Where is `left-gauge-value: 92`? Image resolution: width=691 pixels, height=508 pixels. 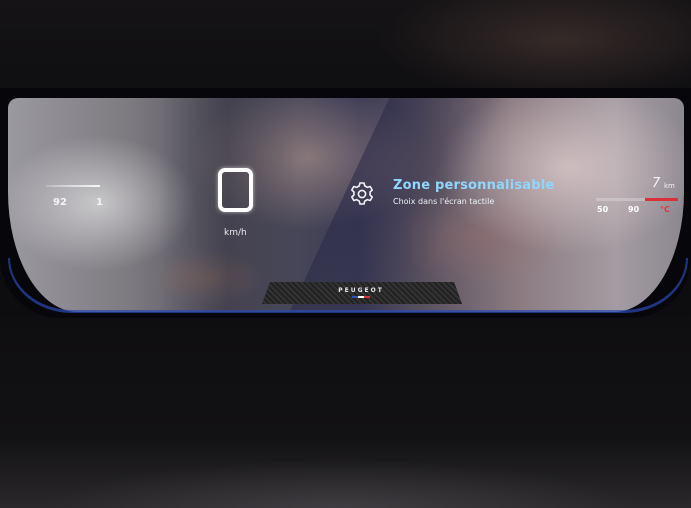
left-gauge-value: 92 is located at coordinates (60, 202).